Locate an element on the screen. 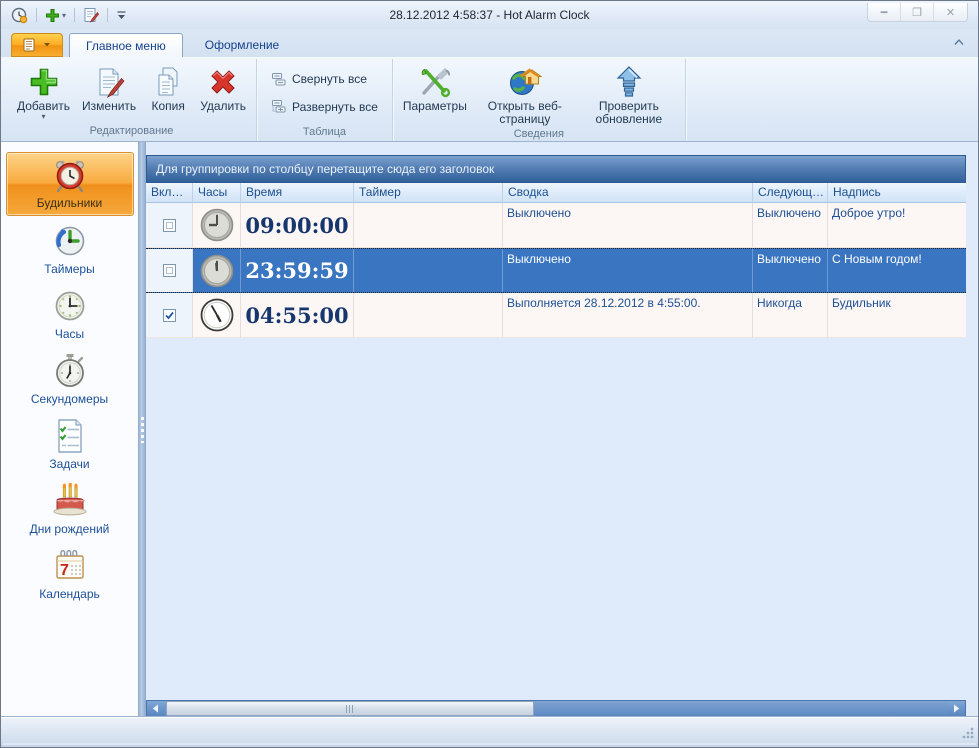  splitter-grip-icon is located at coordinates (142, 429).